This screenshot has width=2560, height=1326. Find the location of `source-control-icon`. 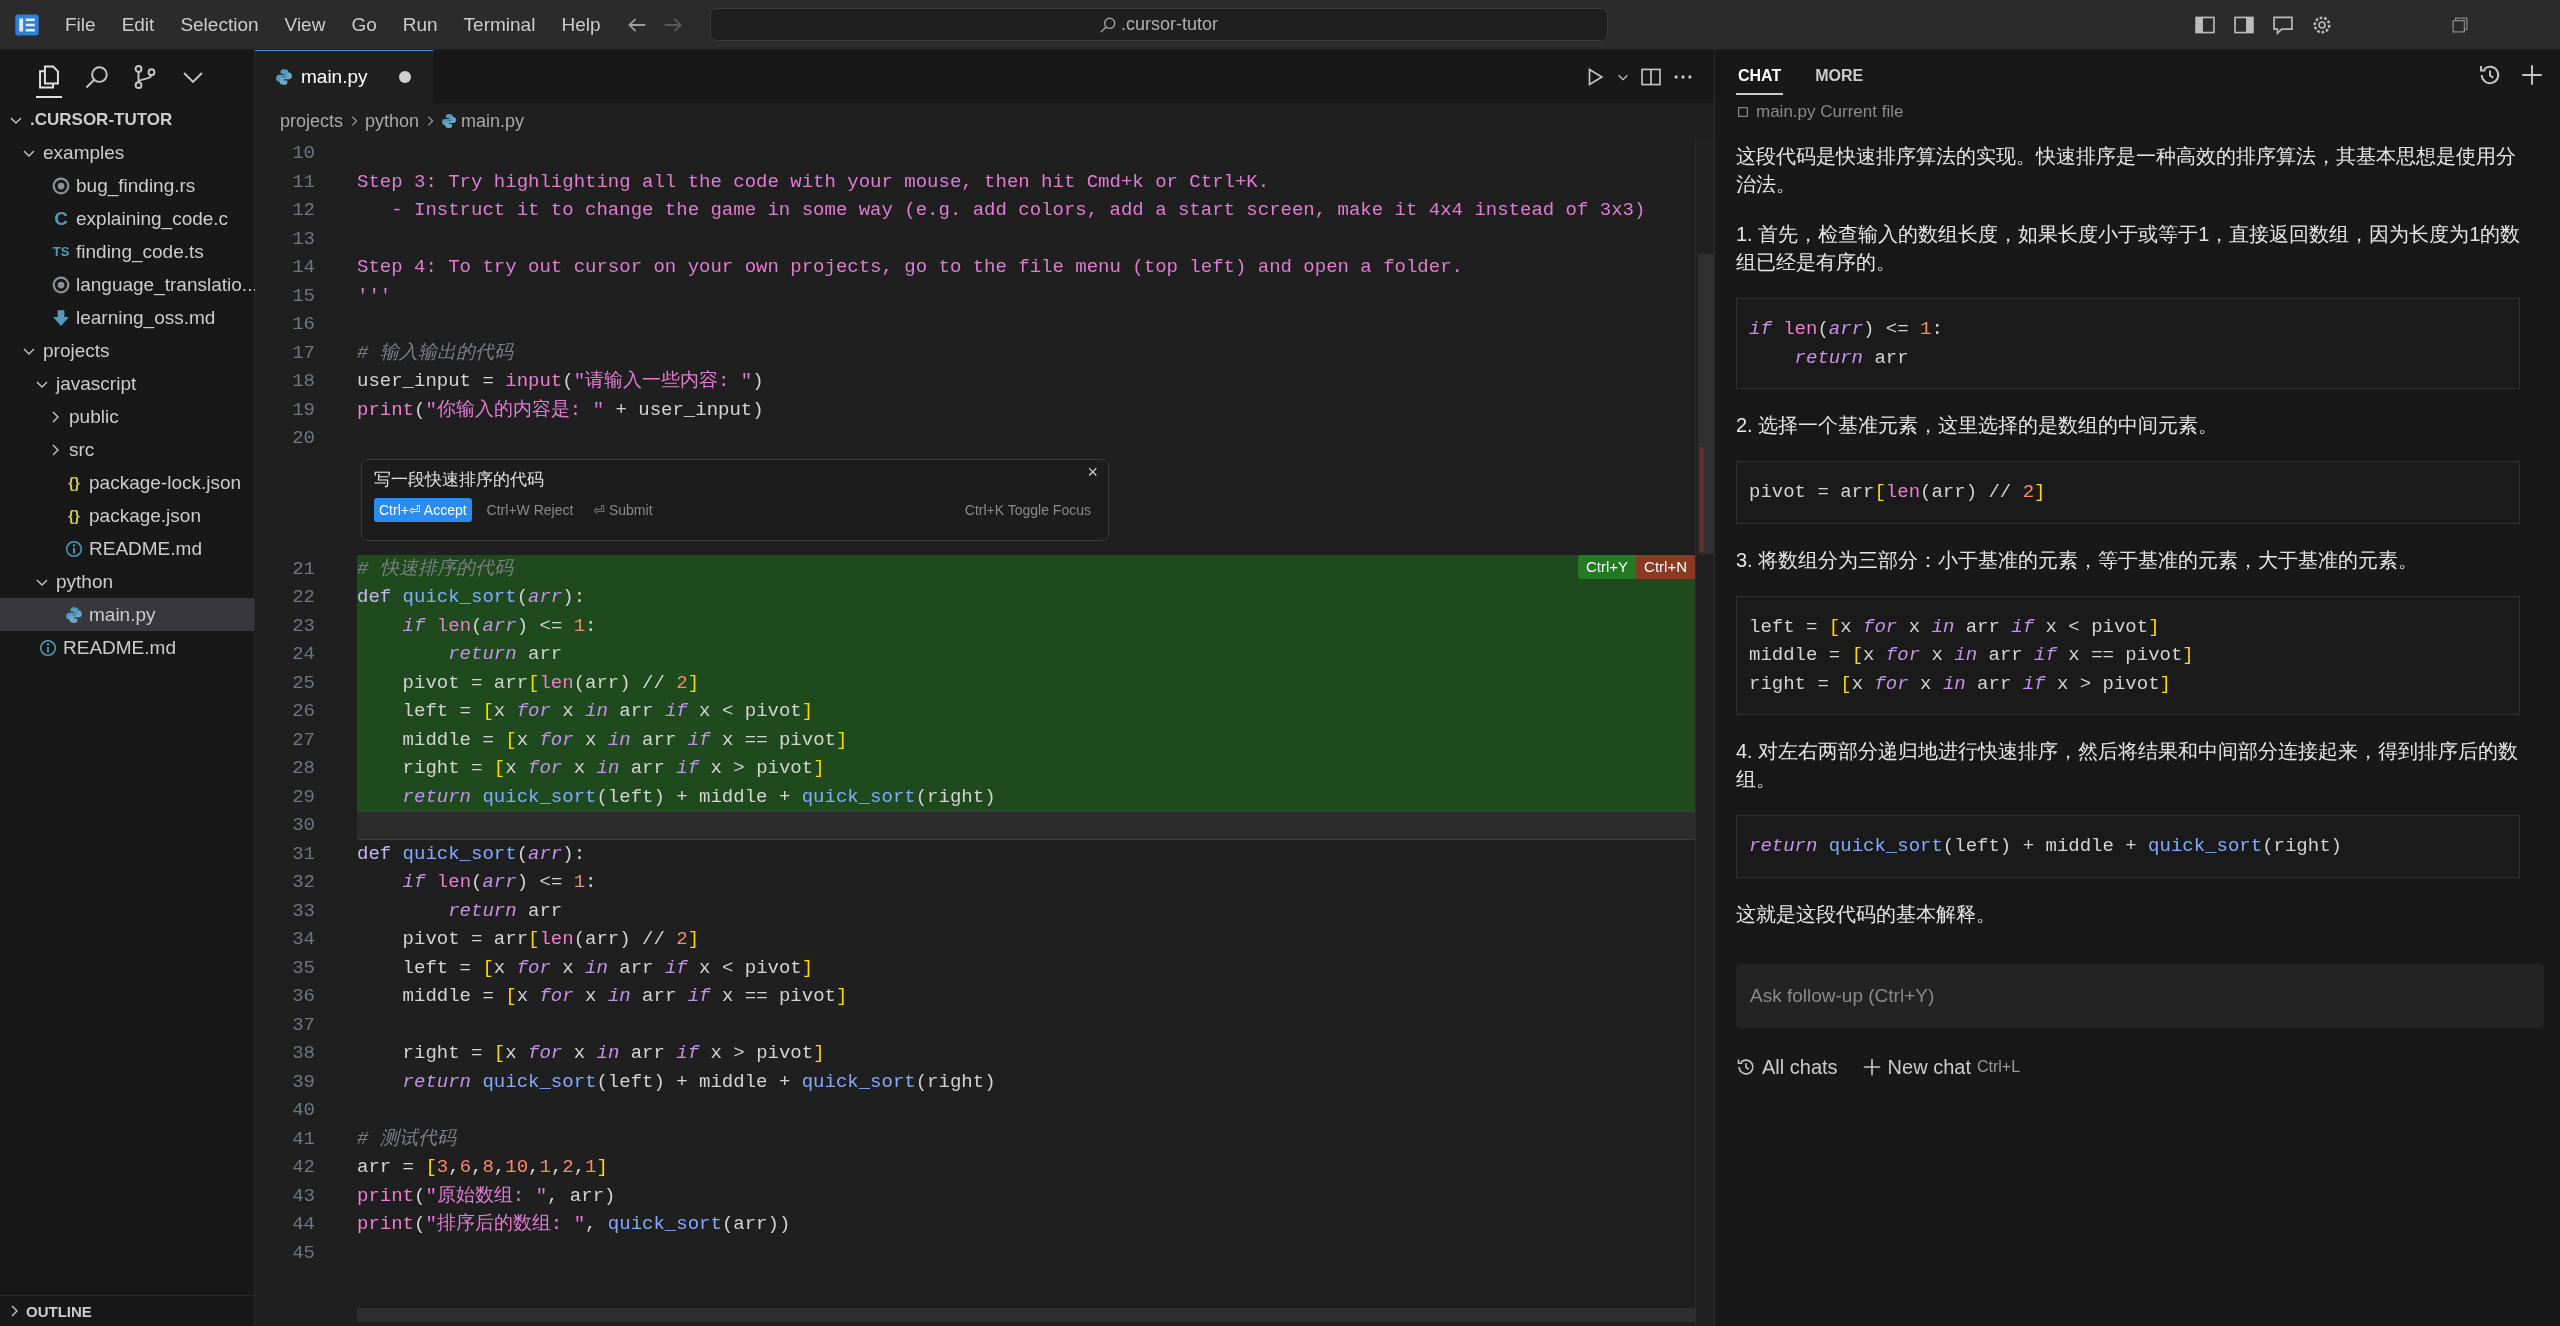

source-control-icon is located at coordinates (145, 76).